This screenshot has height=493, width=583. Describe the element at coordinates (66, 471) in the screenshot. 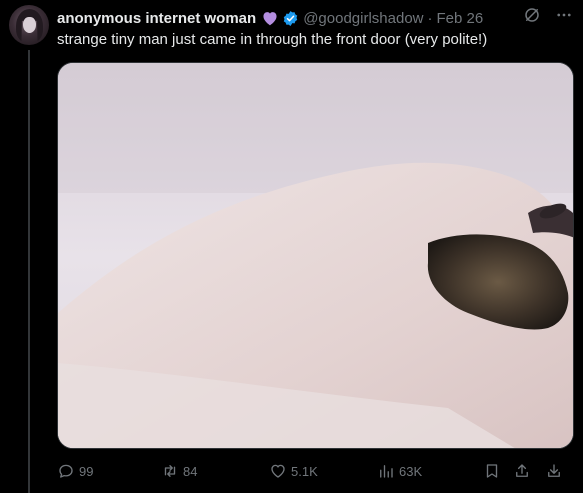

I see `reply-icon` at that location.